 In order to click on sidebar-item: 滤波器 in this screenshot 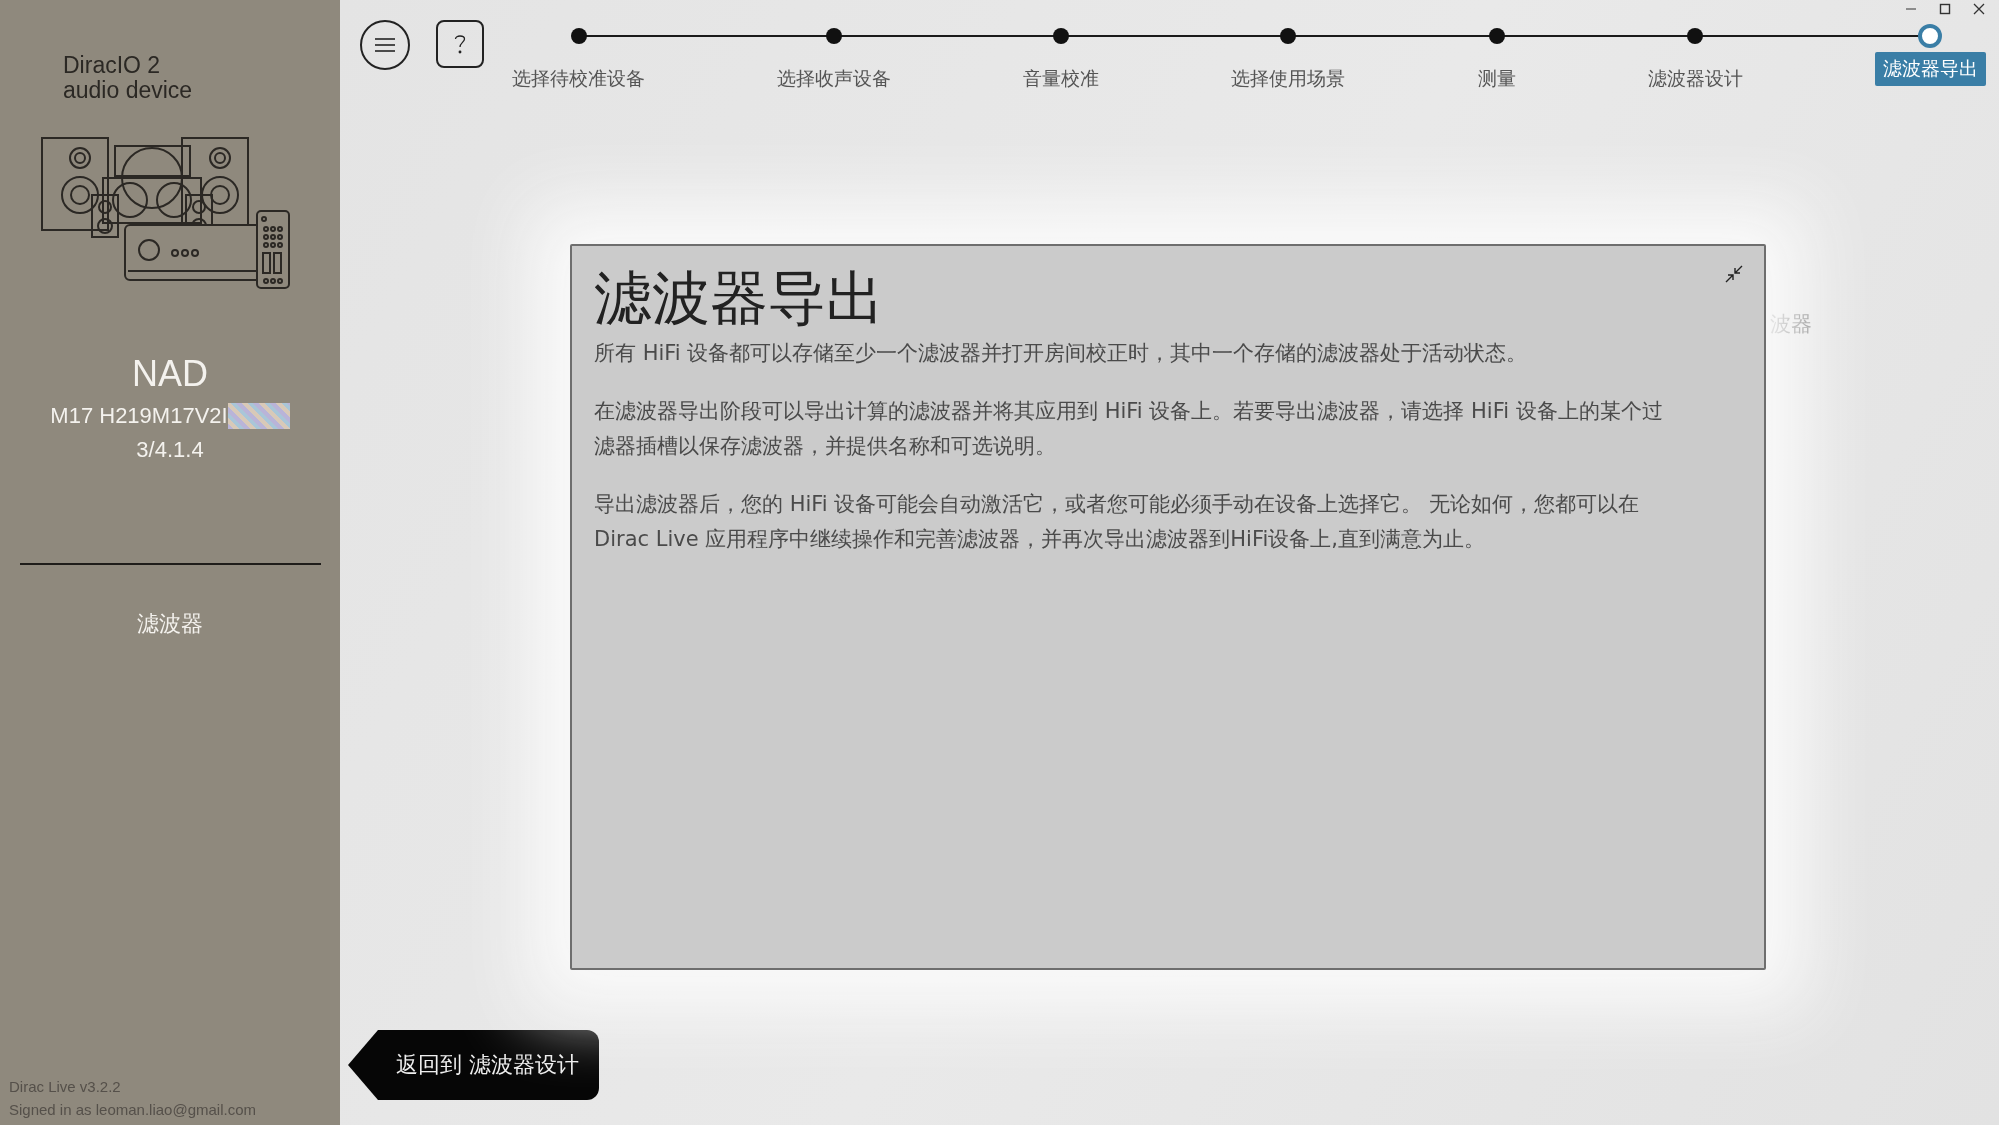, I will do `click(170, 624)`.